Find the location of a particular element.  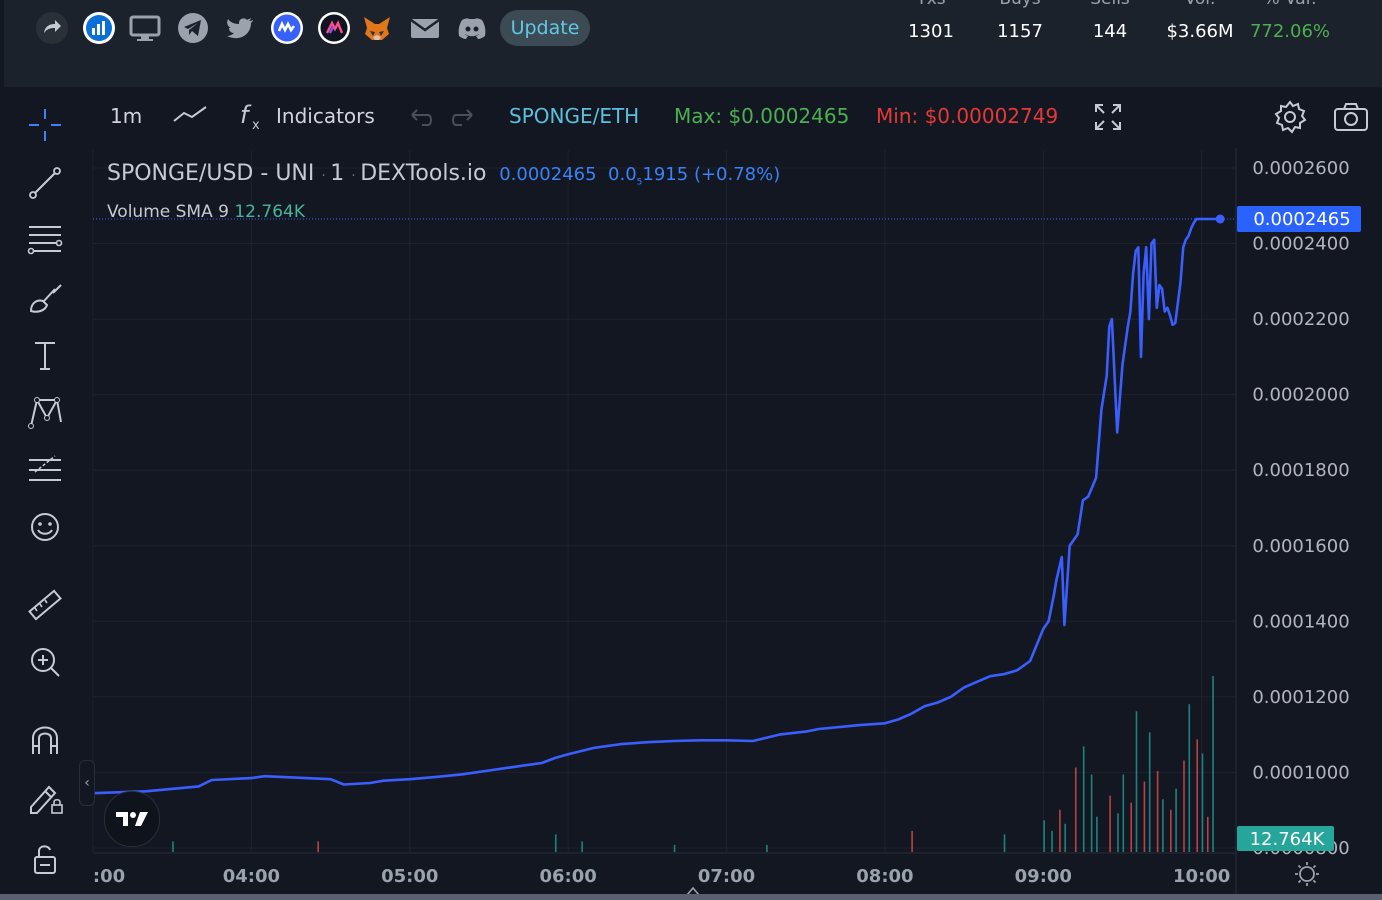

volume-legend-label: Volume SMA 9 is located at coordinates (168, 212).